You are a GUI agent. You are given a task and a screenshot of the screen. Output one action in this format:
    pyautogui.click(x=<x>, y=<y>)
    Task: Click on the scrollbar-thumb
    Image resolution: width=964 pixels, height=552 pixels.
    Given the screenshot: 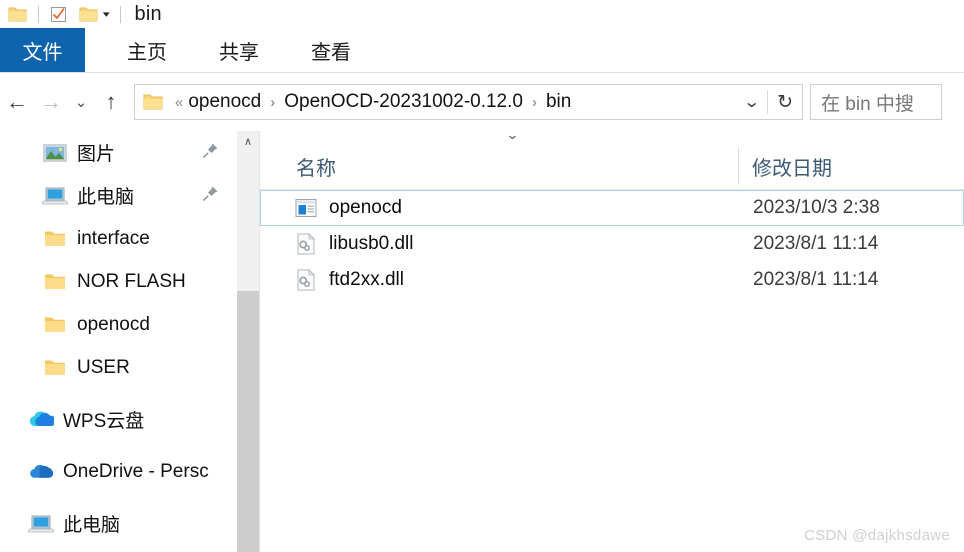 What is the action you would take?
    pyautogui.click(x=248, y=421)
    